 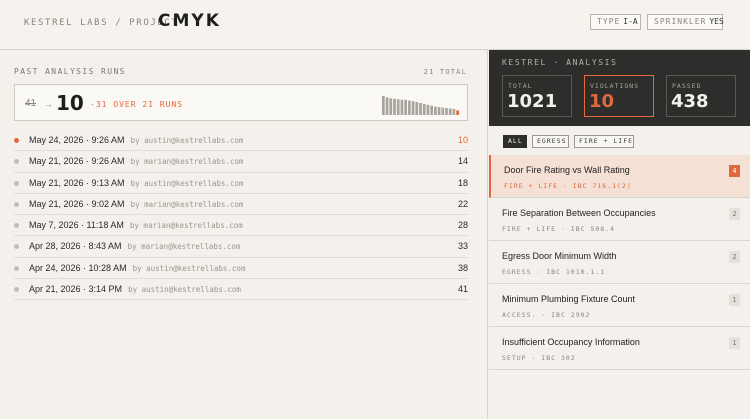 What do you see at coordinates (579, 213) in the screenshot?
I see `violation-title: Fire Separation Between Occupancies` at bounding box center [579, 213].